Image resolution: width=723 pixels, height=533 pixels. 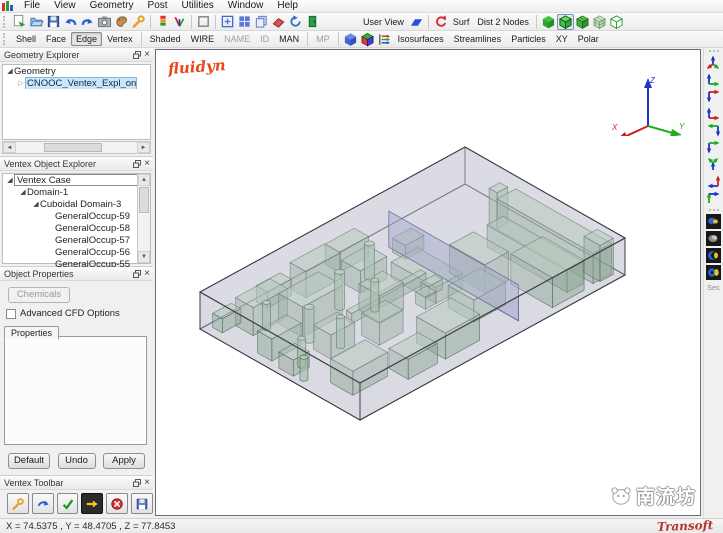 I want to click on wire-mode-button: WIRE, so click(x=203, y=39).